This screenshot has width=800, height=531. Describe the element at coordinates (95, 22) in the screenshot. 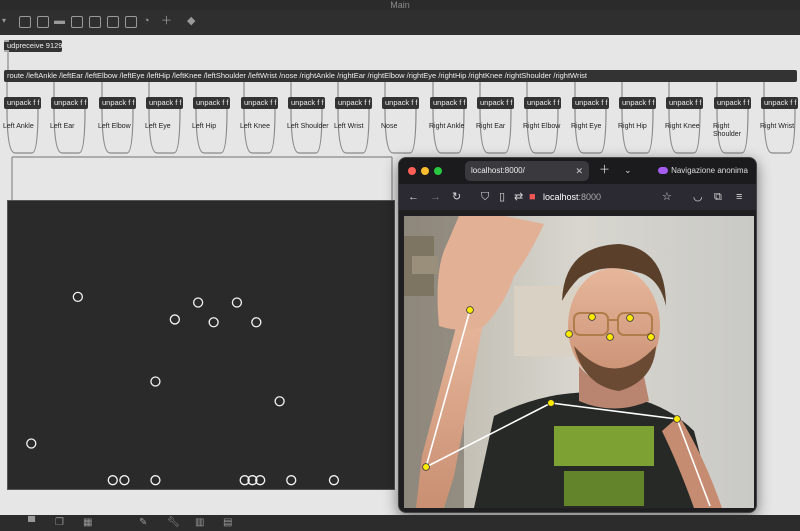

I see `object-icon` at that location.